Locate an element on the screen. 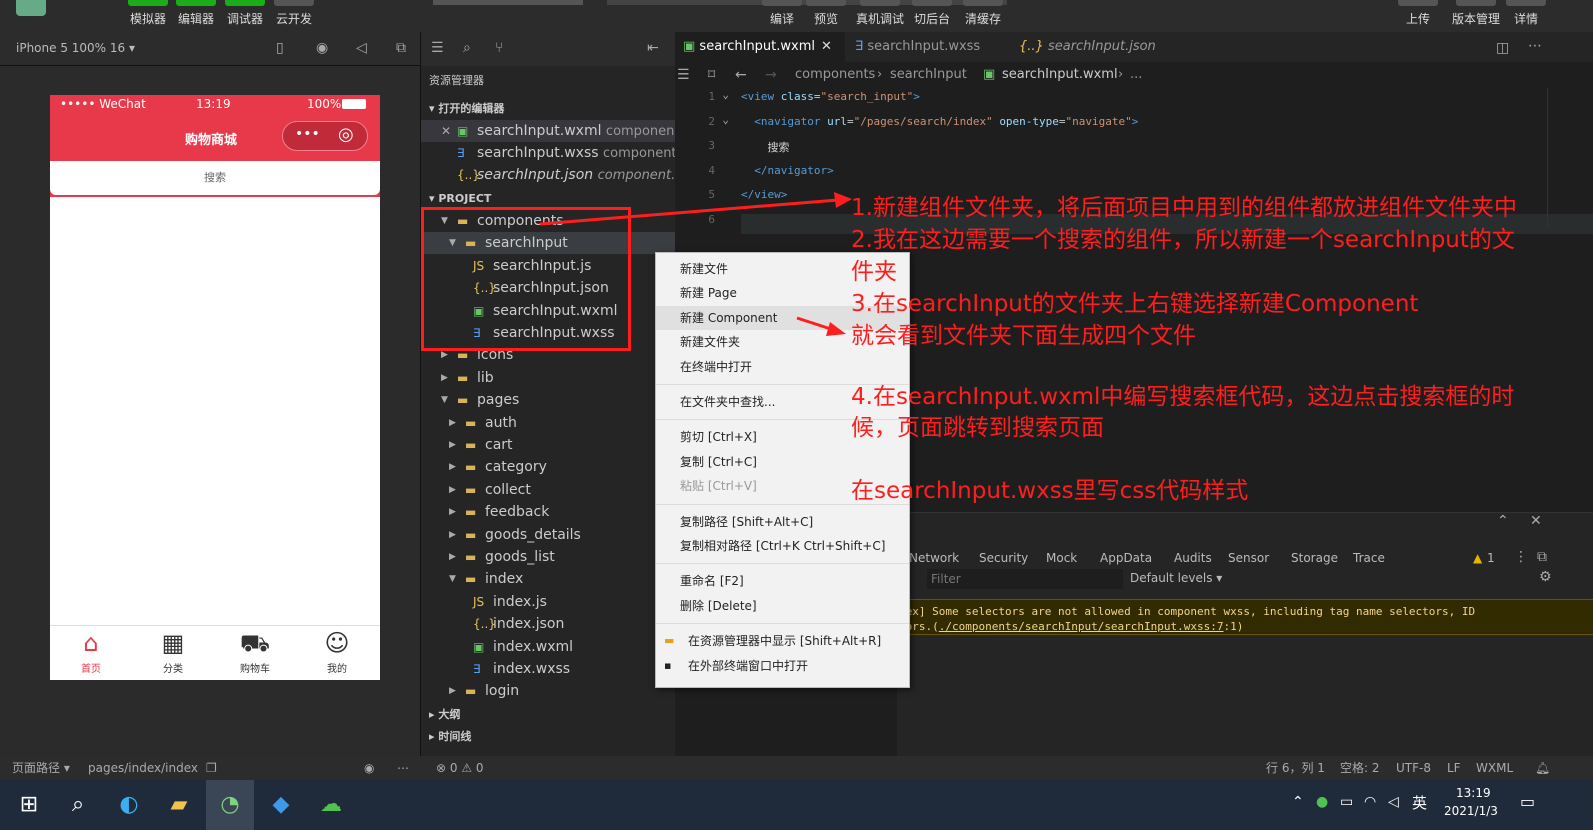  annotation-text: 1.新建组件文件夹，将后面项目中用到的组件都放进组件文件夹中 is located at coordinates (1184, 208).